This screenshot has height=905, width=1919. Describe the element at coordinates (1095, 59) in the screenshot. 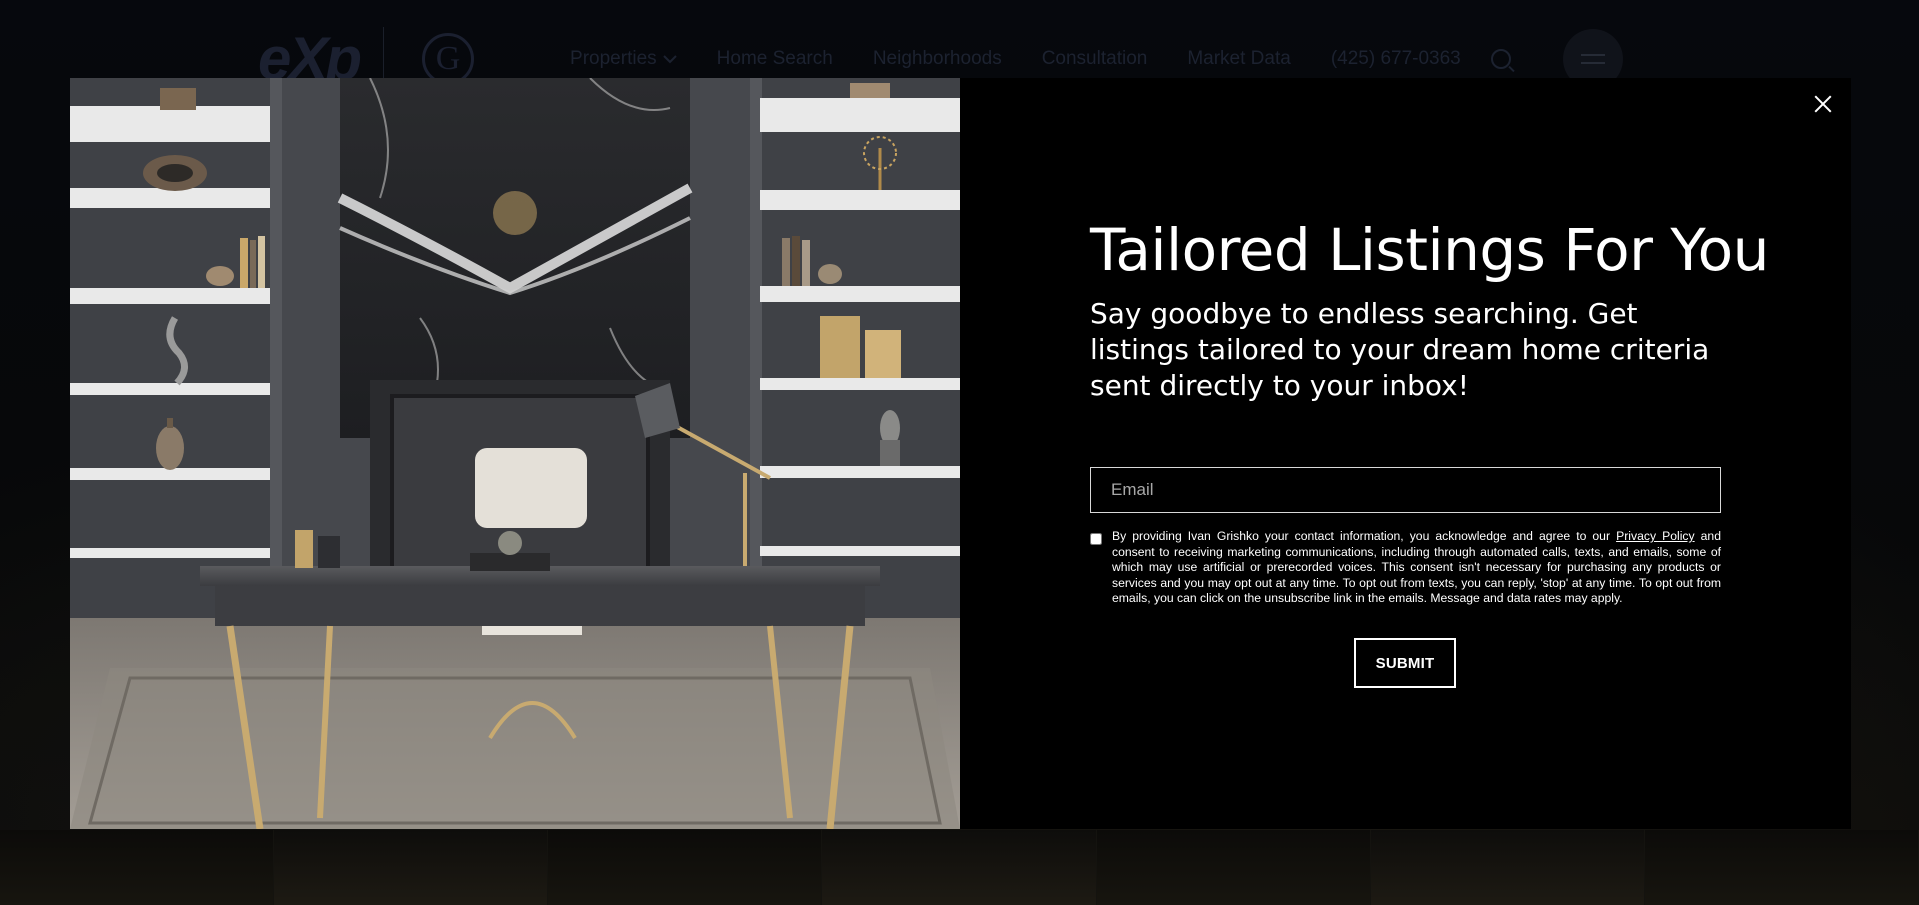

I see `nav-item-consultation: Consultation` at that location.